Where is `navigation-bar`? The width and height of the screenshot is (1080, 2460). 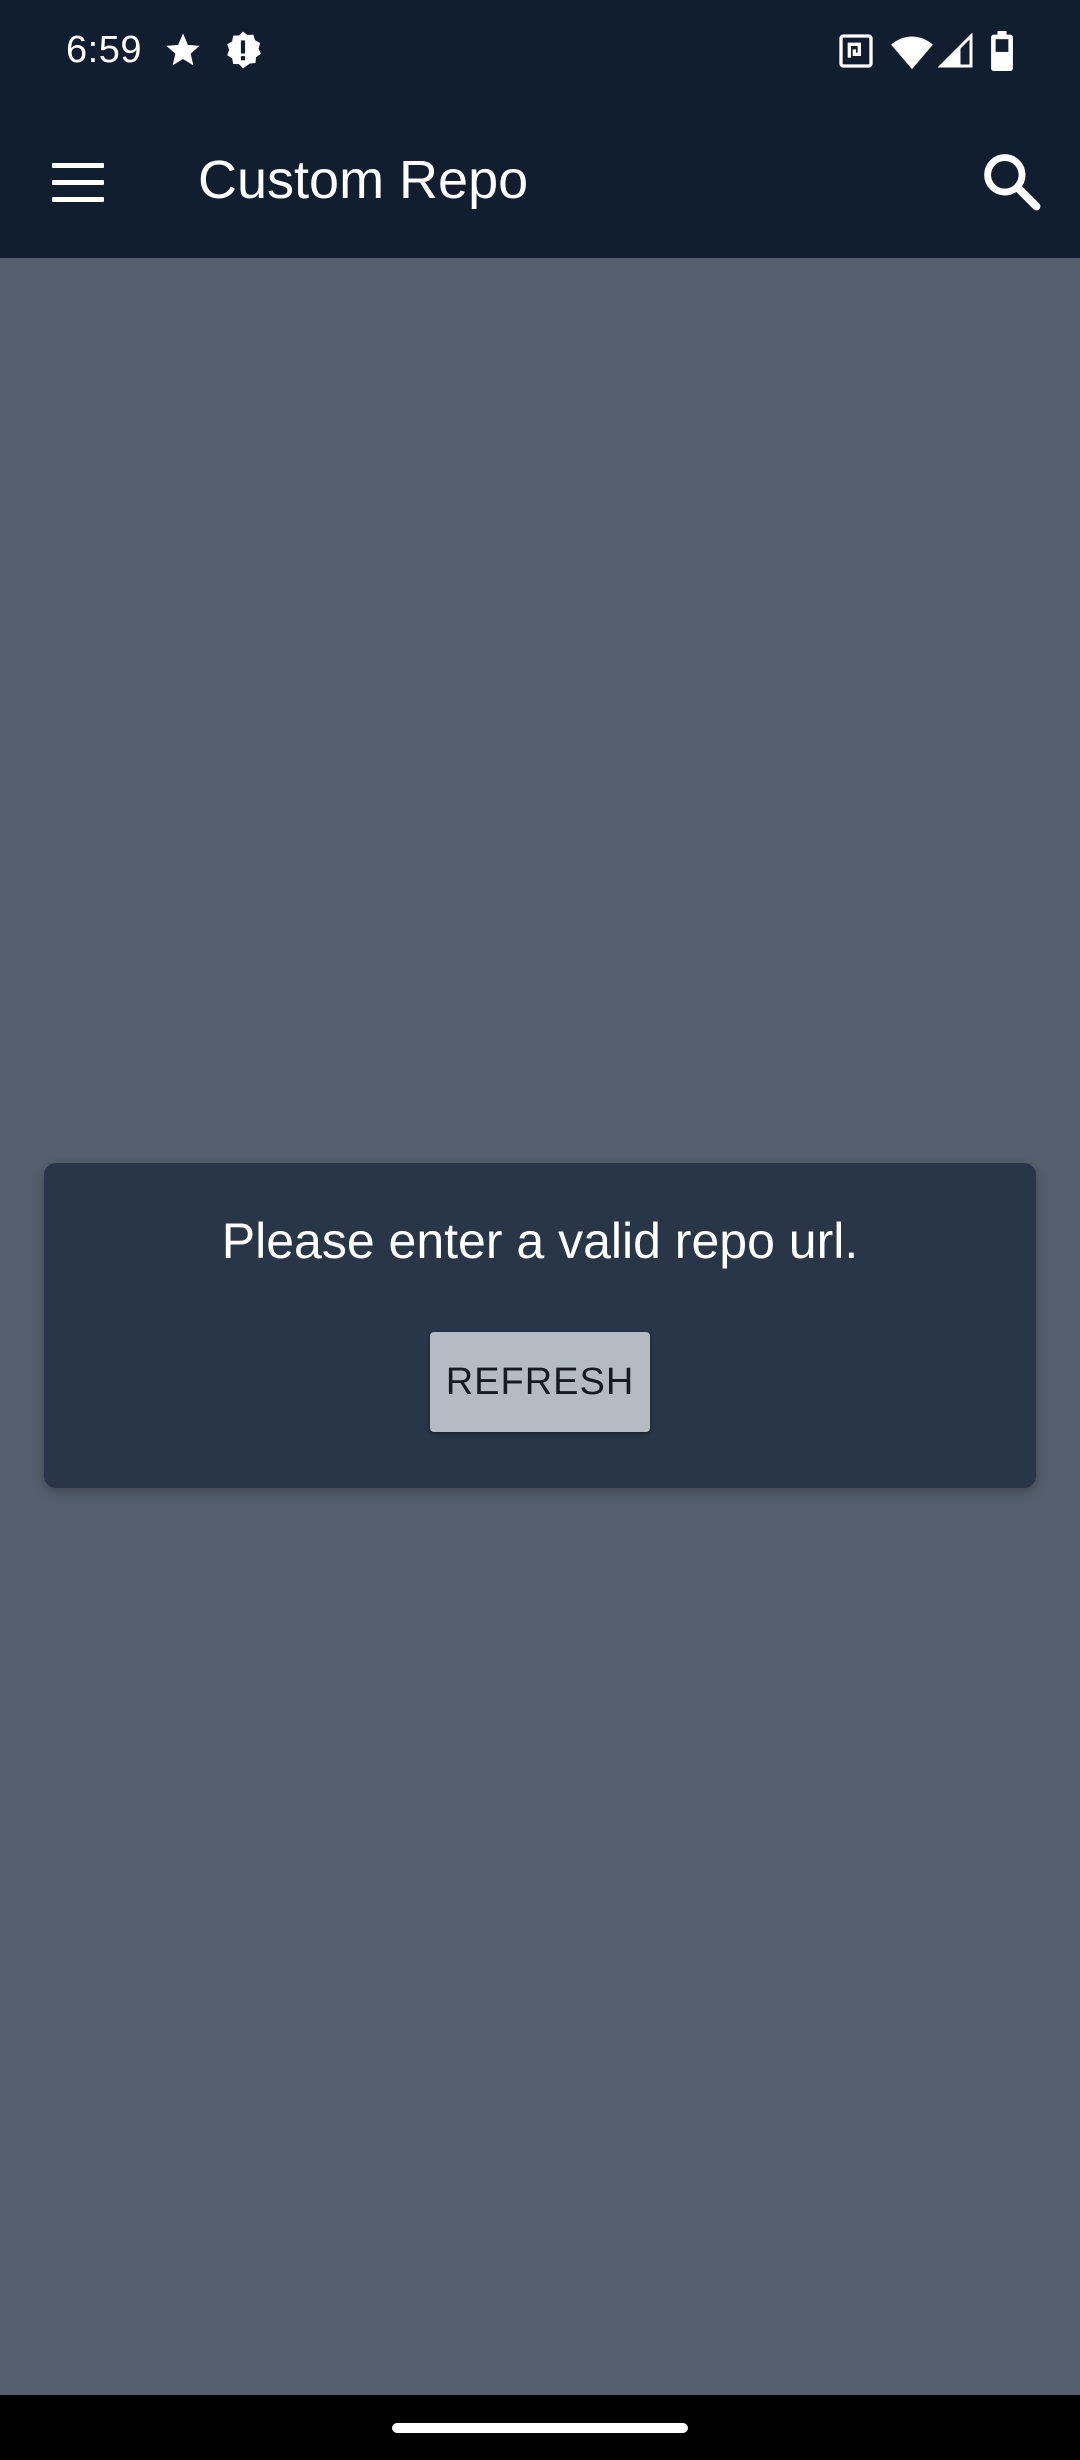 navigation-bar is located at coordinates (540, 2427).